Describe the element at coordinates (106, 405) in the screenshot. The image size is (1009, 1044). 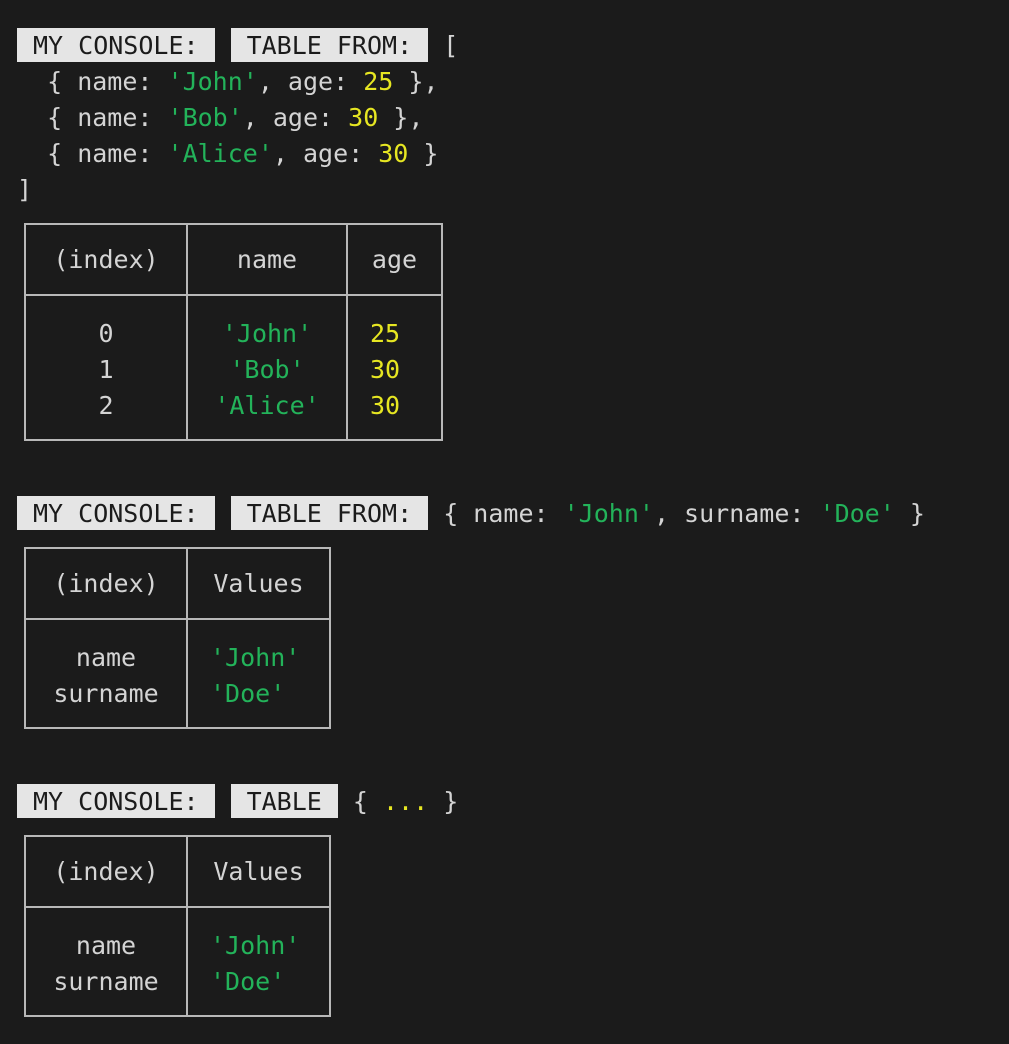
I see `index-cell: 2` at that location.